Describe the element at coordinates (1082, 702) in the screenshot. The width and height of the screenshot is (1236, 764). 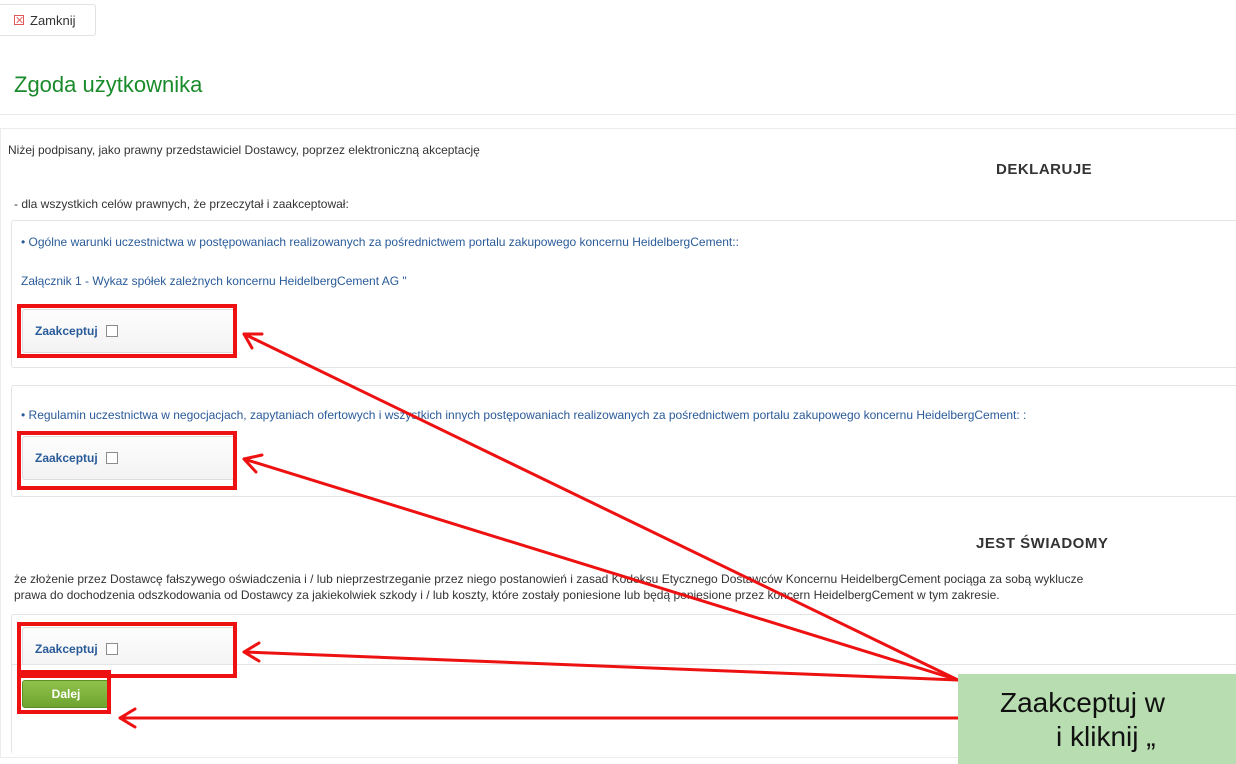
I see `callout-line1: Zaakceptuj w` at that location.